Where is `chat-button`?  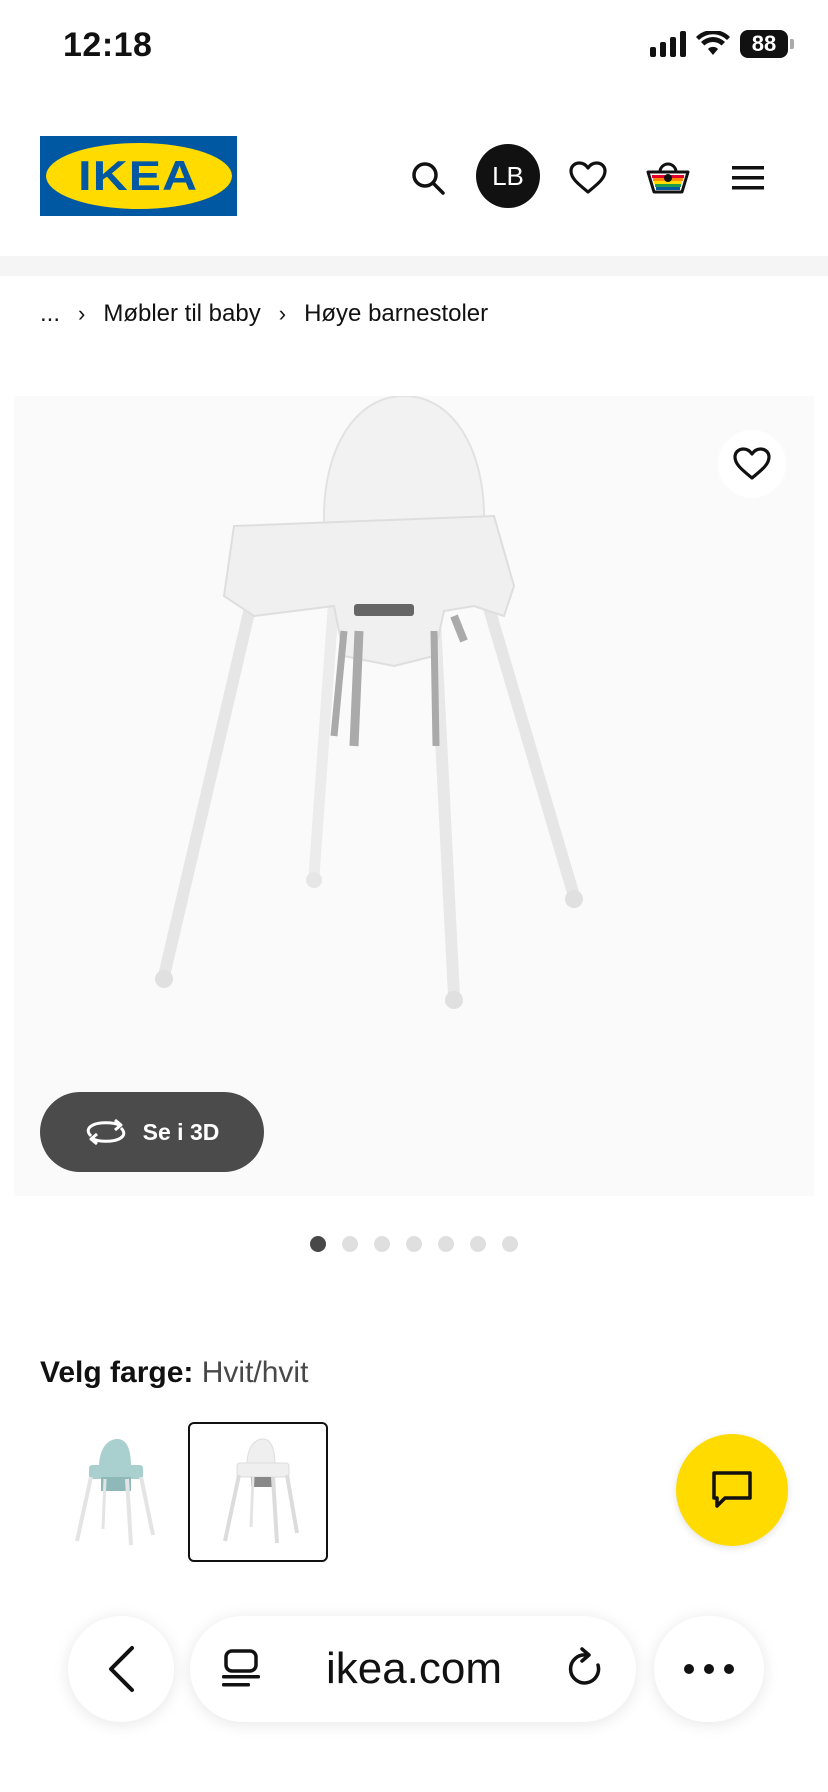 chat-button is located at coordinates (732, 1490).